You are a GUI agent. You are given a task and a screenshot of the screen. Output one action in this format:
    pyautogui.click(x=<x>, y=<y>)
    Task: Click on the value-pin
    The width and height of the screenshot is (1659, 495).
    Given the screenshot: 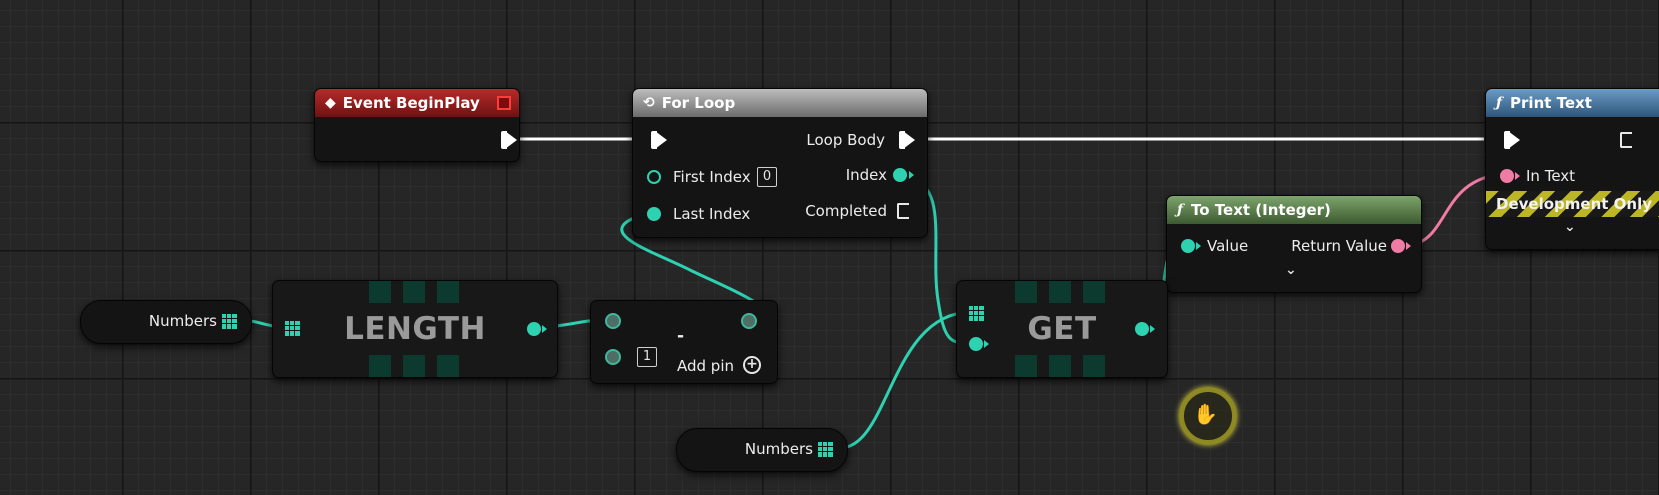 What is the action you would take?
    pyautogui.click(x=1188, y=246)
    